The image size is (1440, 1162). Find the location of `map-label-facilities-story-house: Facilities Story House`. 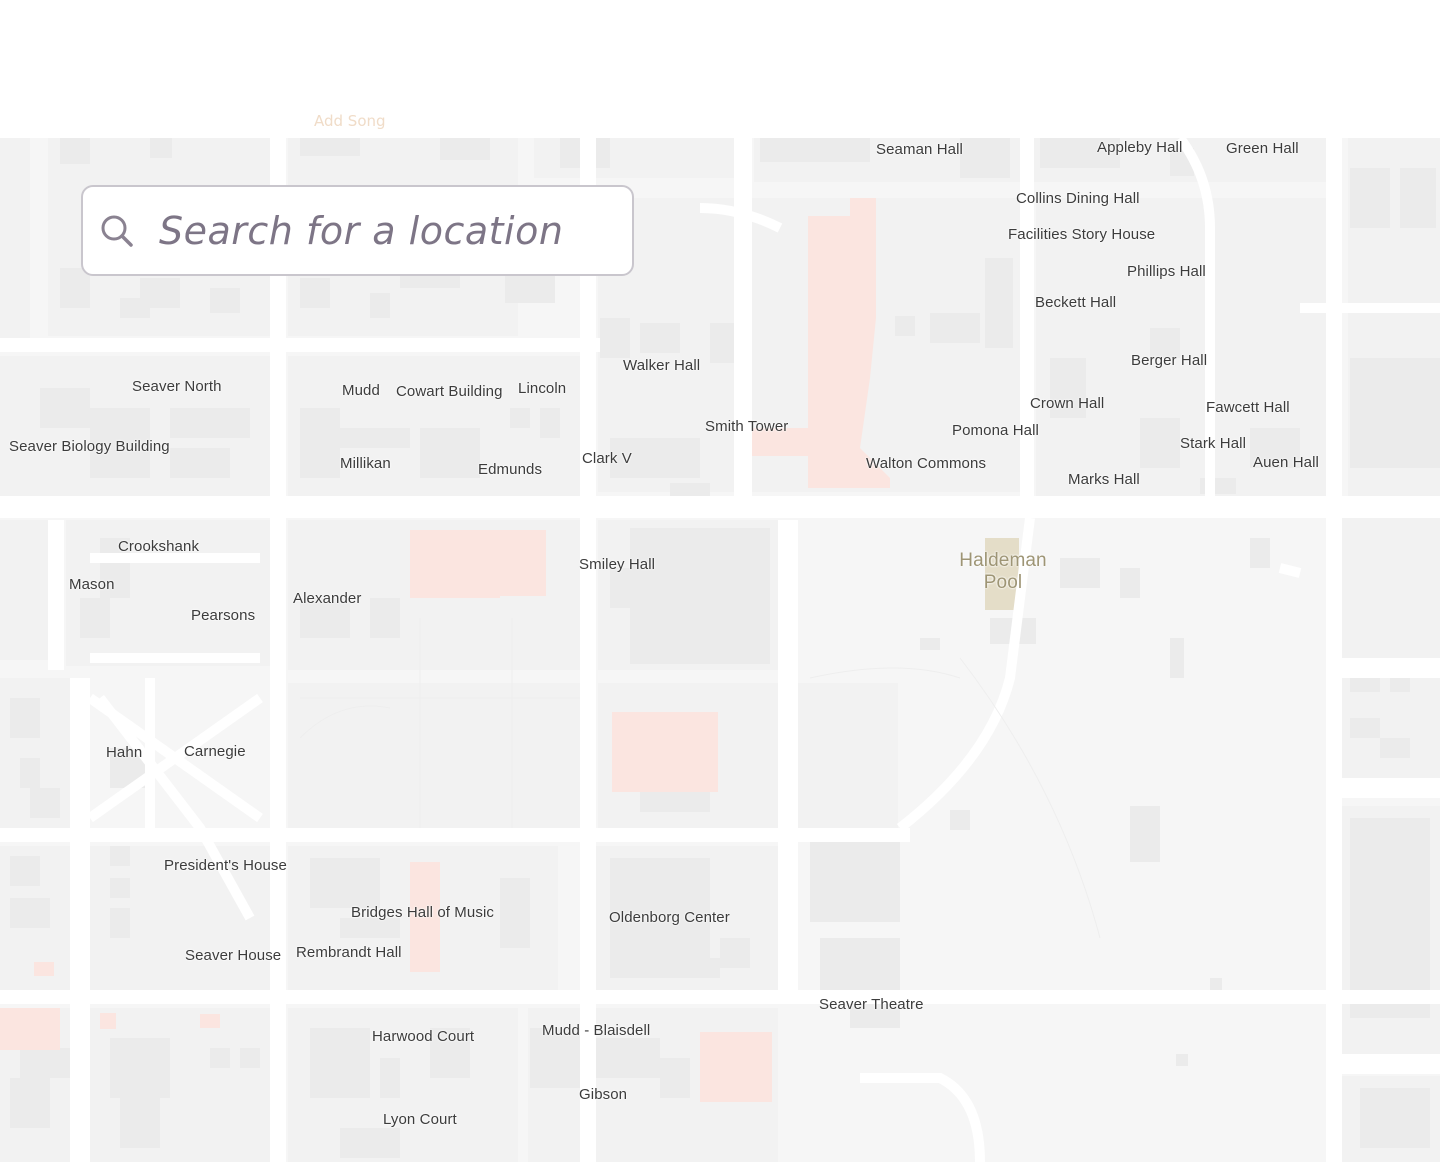

map-label-facilities-story-house: Facilities Story House is located at coordinates (1081, 234).